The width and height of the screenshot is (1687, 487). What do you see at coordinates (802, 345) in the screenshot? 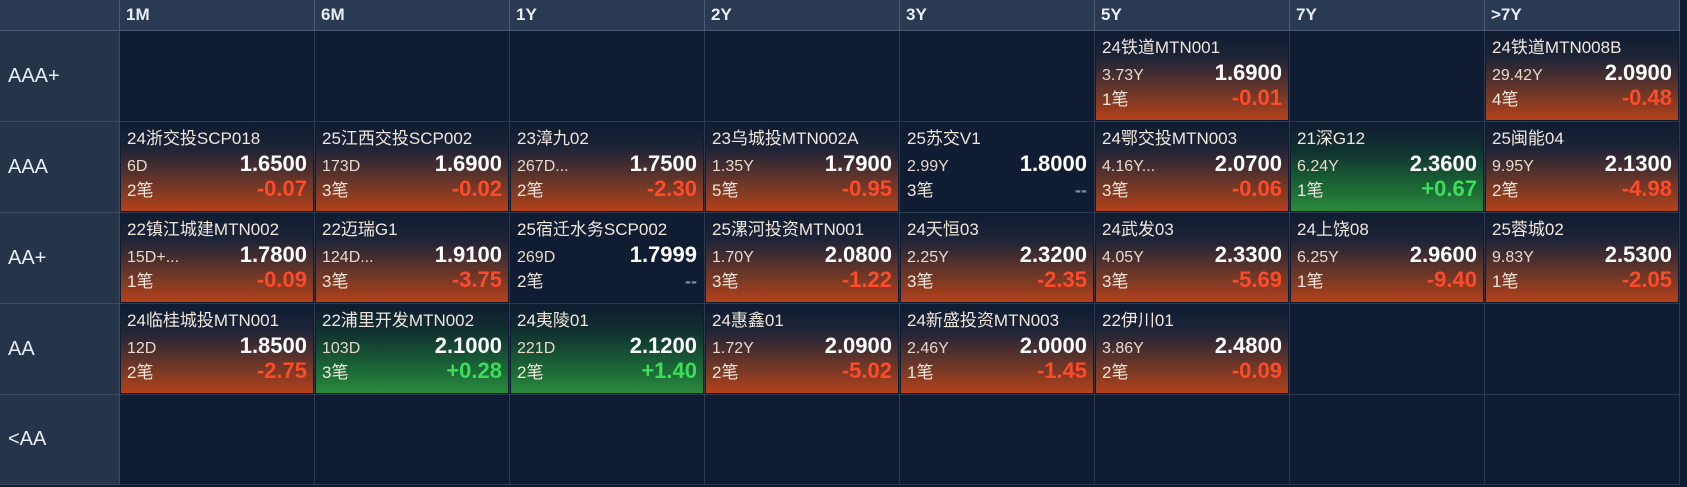
I see `bond-mid-row: 1.72Y 2.0900` at bounding box center [802, 345].